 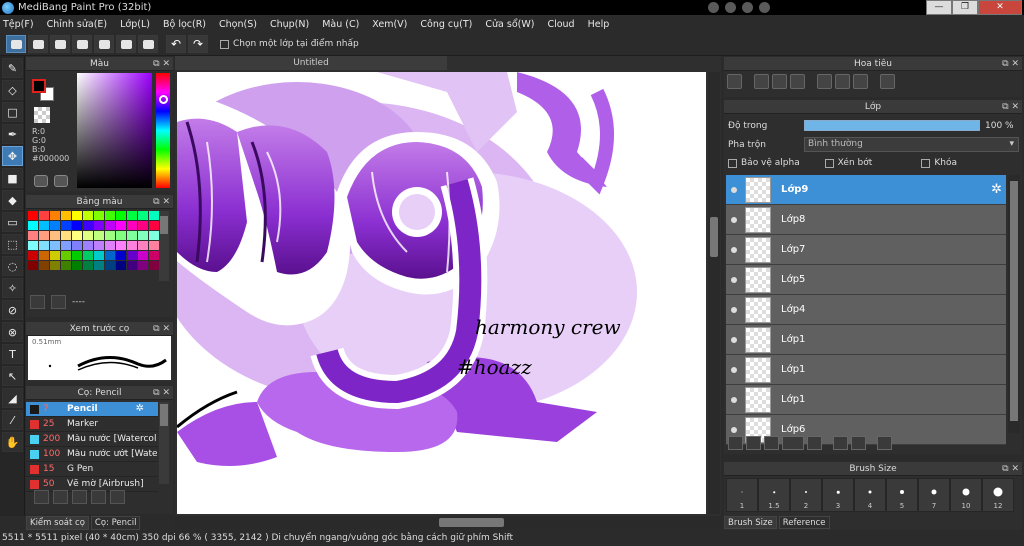 What do you see at coordinates (92, 439) in the screenshot?
I see `brush-item: 200 Màu nước [Watercolor]` at bounding box center [92, 439].